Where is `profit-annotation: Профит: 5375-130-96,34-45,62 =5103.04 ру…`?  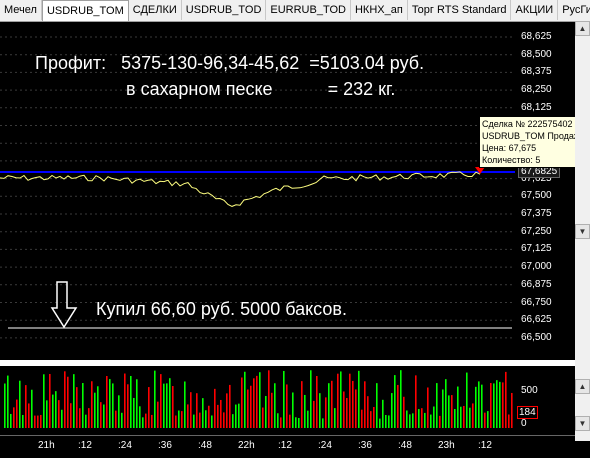 profit-annotation: Профит: 5375-130-96,34-45,62 =5103.04 ру… is located at coordinates (230, 63).